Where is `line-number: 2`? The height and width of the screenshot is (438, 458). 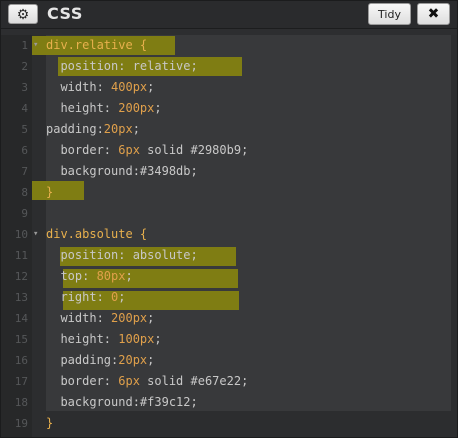 line-number: 2 is located at coordinates (24, 66).